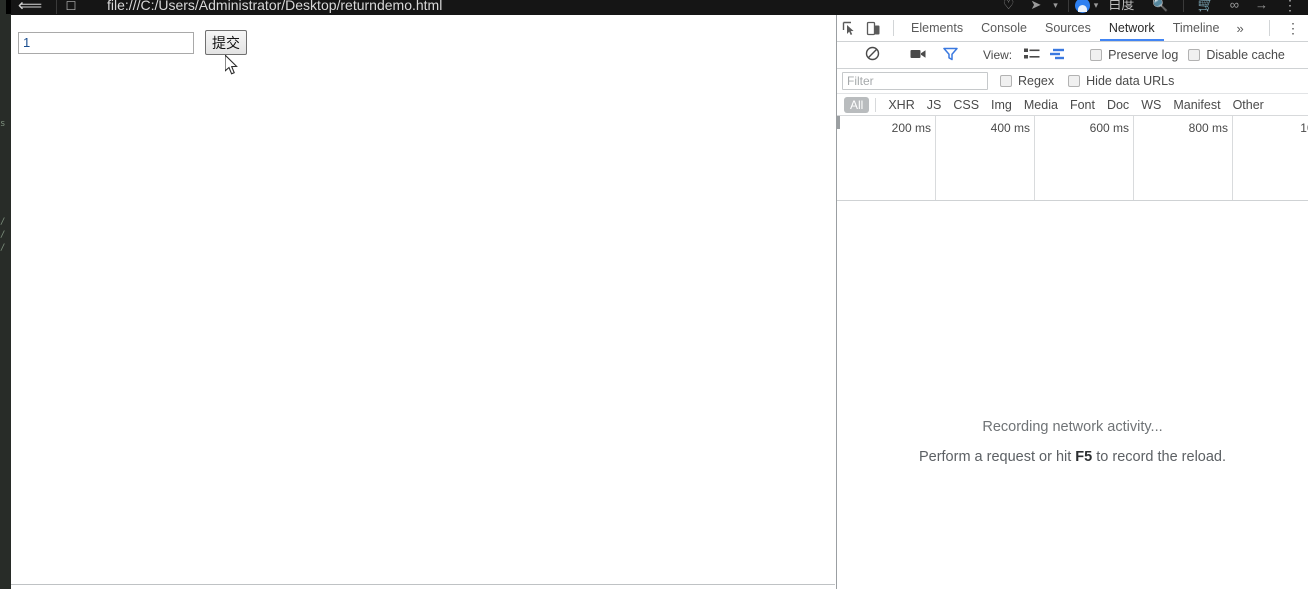  What do you see at coordinates (901, 105) in the screenshot?
I see `type-filter-xhr: XHR` at bounding box center [901, 105].